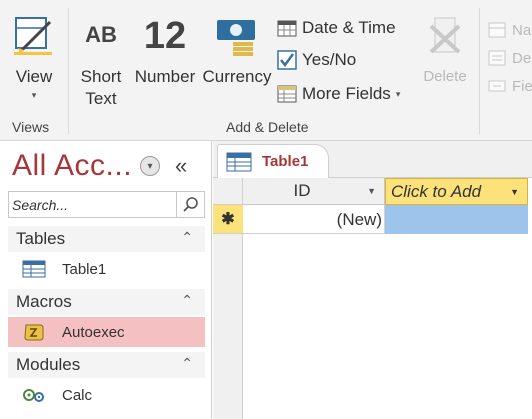  I want to click on number-label: Number, so click(165, 76).